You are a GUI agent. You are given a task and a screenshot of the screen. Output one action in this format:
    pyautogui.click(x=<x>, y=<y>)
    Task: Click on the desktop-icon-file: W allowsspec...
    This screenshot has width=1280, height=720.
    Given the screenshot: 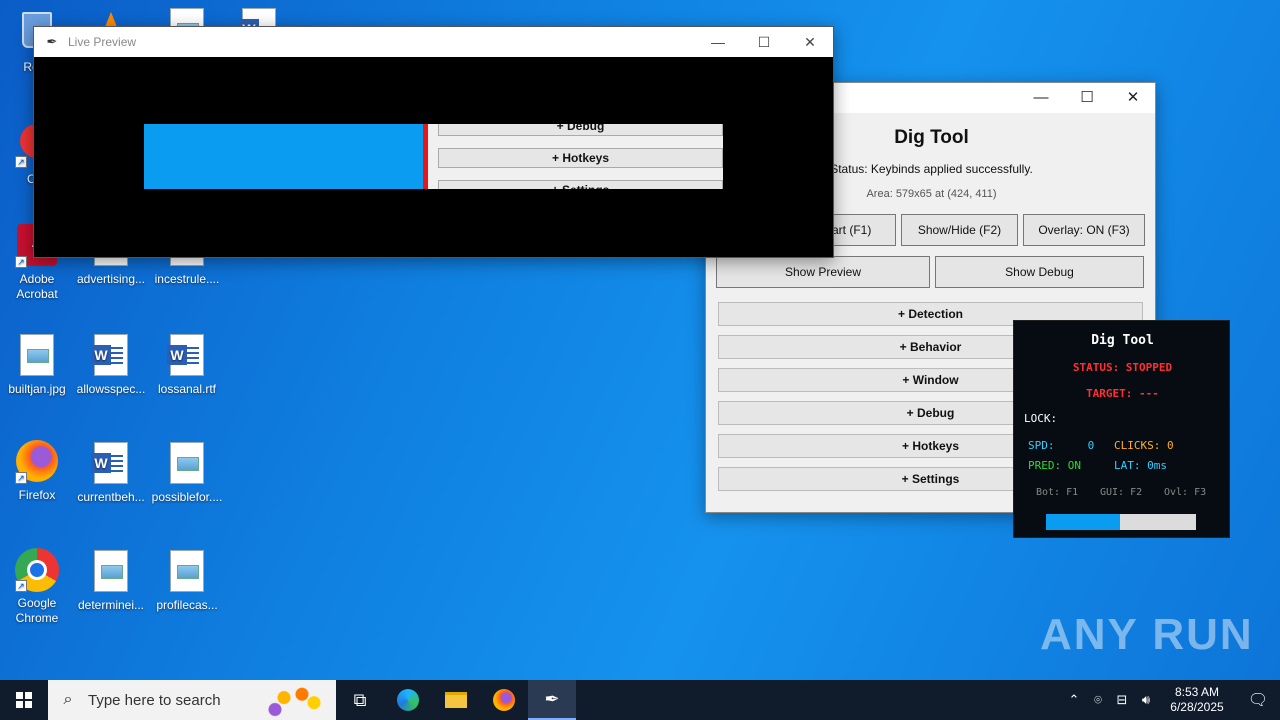 What is the action you would take?
    pyautogui.click(x=111, y=365)
    